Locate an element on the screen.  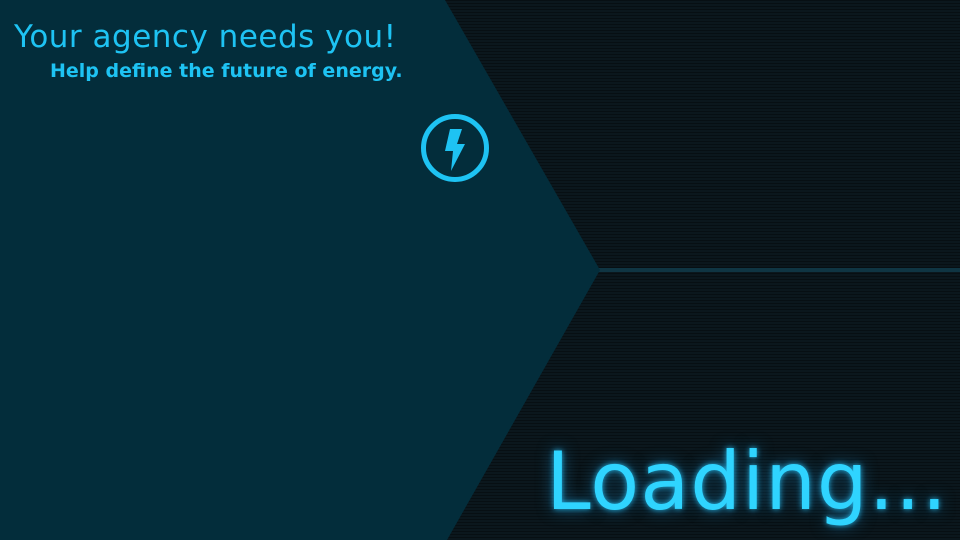
lightning-bolt-icon is located at coordinates (455, 148).